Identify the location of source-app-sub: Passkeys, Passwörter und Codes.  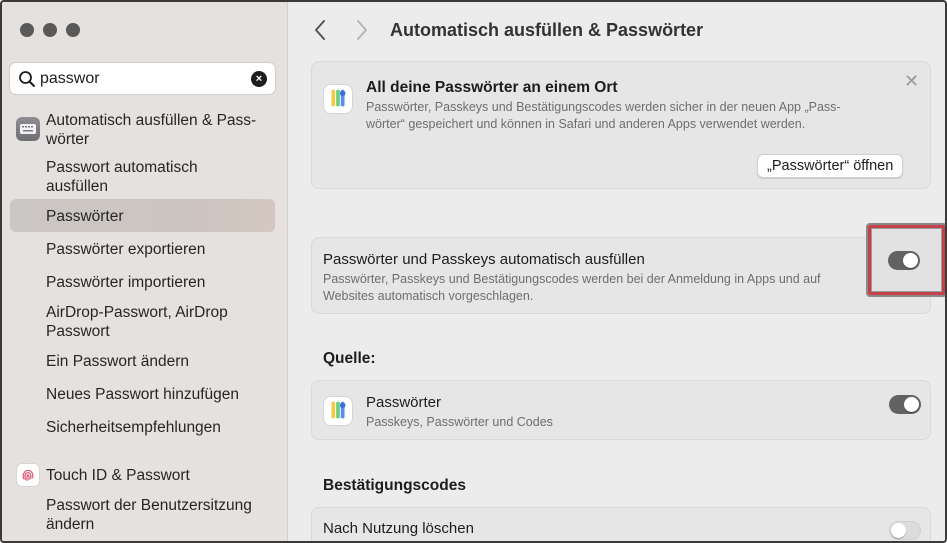
(459, 422).